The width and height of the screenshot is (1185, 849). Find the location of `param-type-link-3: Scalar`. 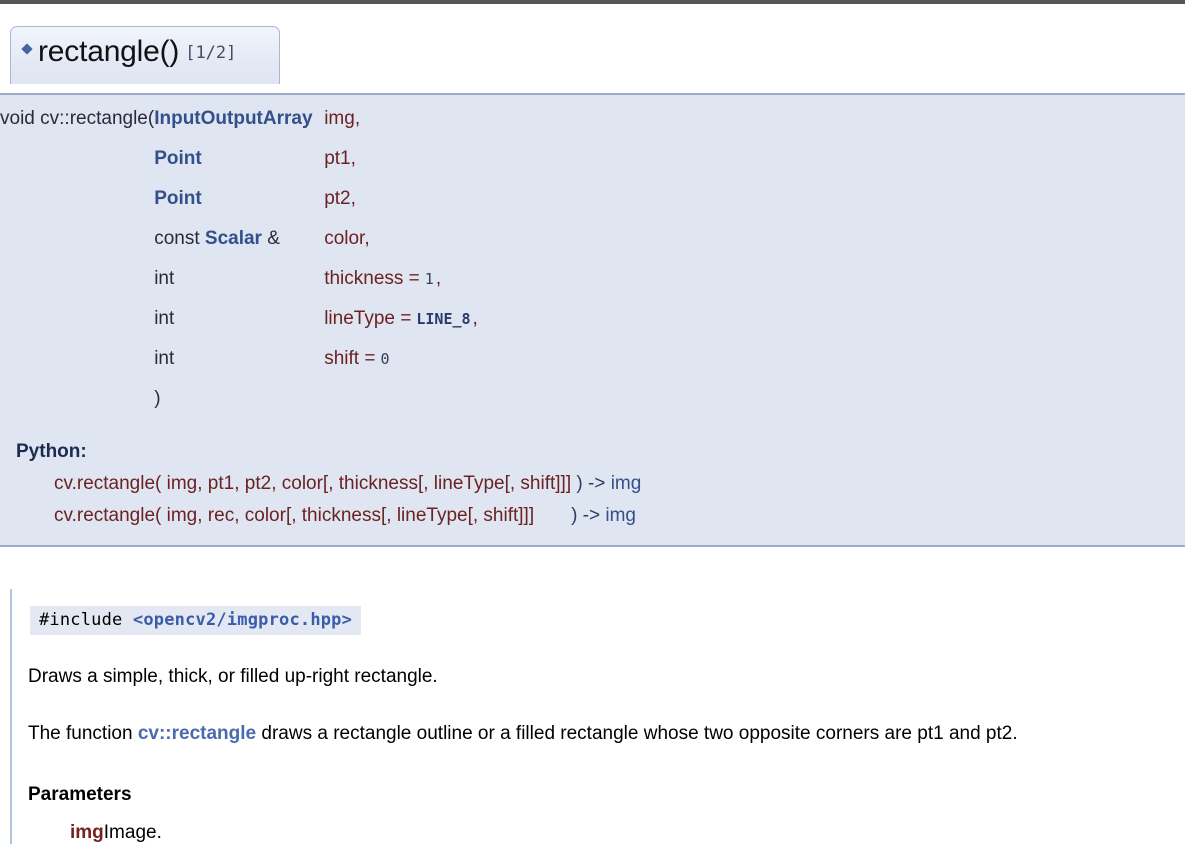

param-type-link-3: Scalar is located at coordinates (233, 238).